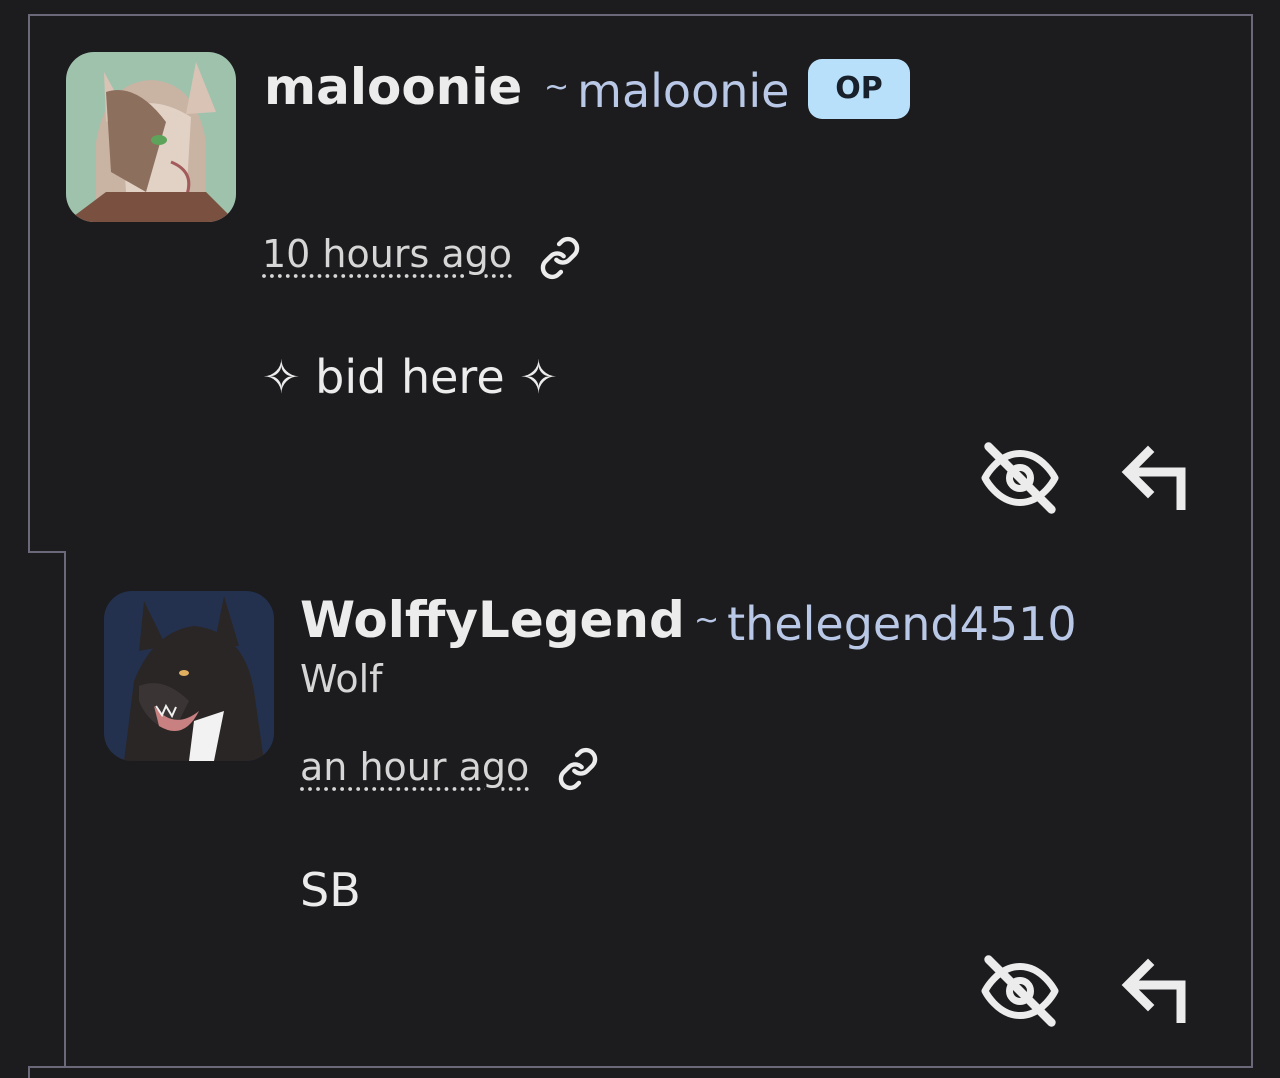 The width and height of the screenshot is (1280, 1078). I want to click on username-link: ~ thelegend4510, so click(885, 624).